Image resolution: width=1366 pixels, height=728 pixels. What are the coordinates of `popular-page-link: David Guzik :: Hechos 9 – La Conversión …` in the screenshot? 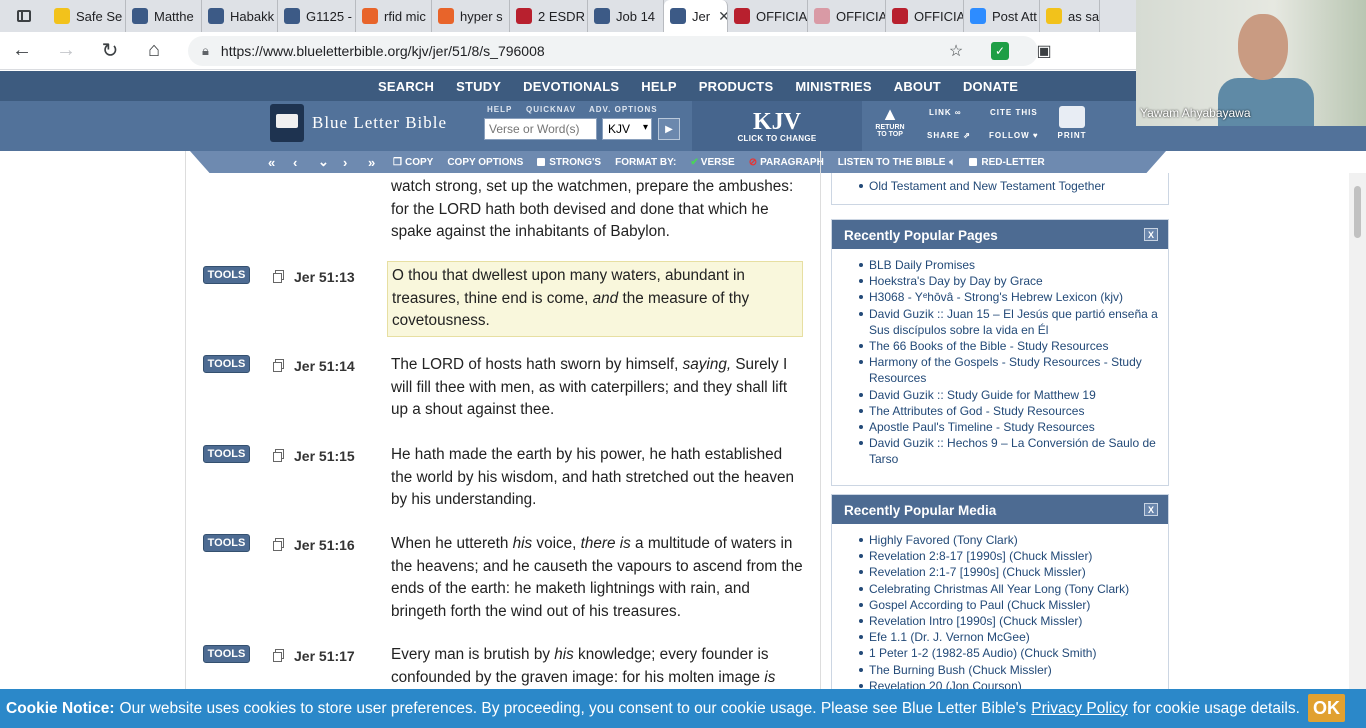 It's located at (1013, 451).